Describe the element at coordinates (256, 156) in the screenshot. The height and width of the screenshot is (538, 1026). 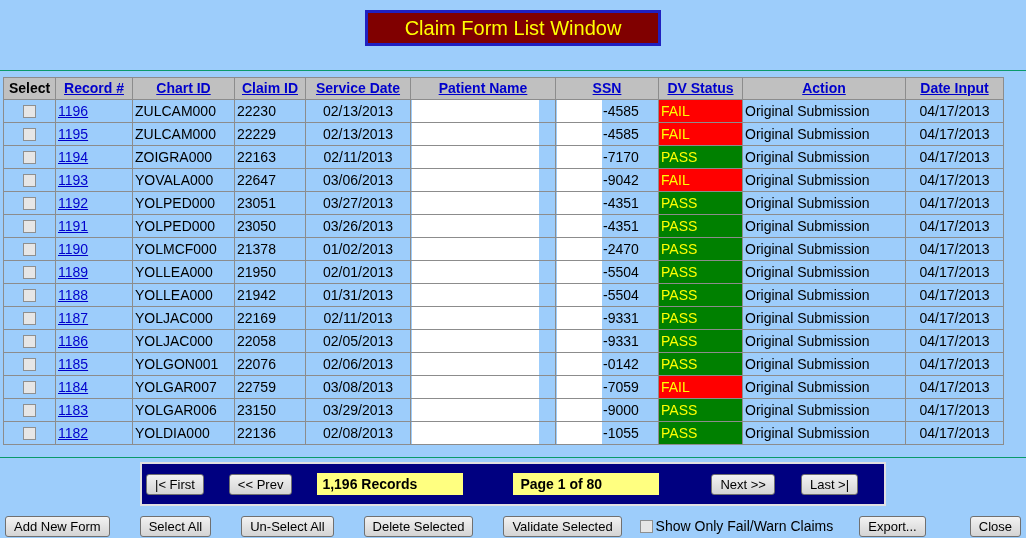
I see `claim-id: 22163` at that location.